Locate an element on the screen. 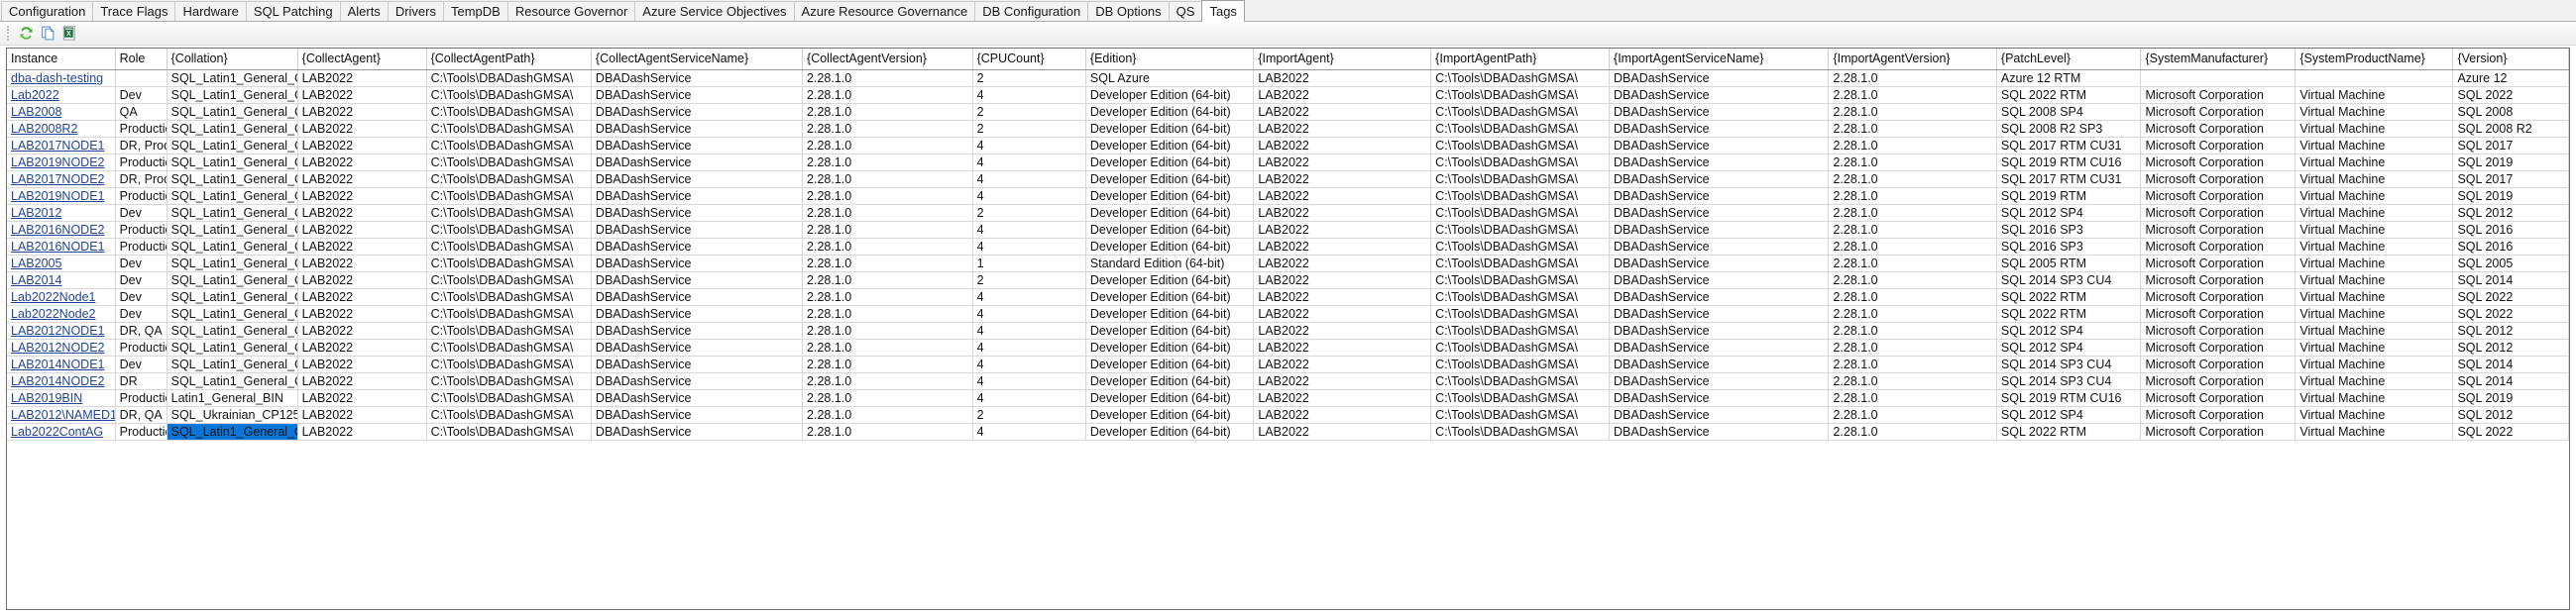 This screenshot has width=2576, height=616. table-cell: Standard Edition (64-bit) is located at coordinates (1170, 263).